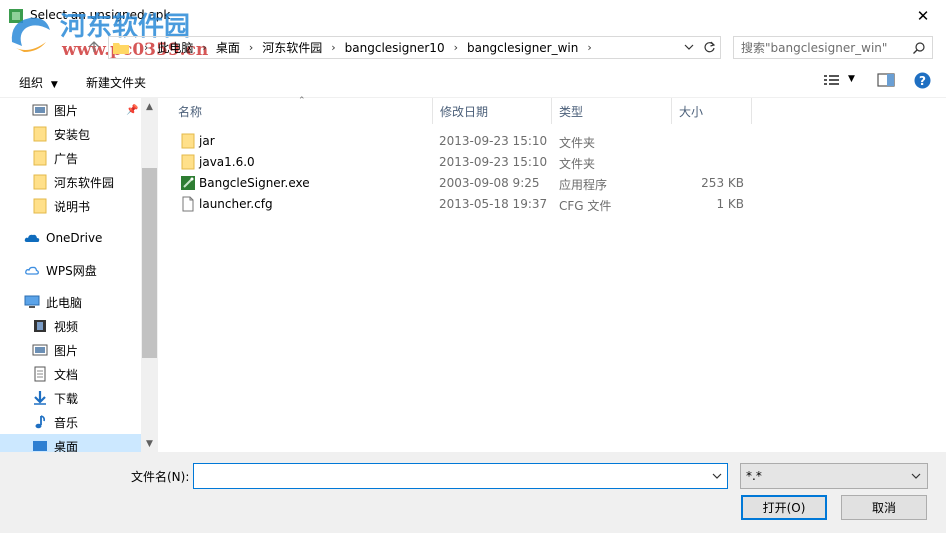  I want to click on file-name: java1.6.0, so click(227, 162).